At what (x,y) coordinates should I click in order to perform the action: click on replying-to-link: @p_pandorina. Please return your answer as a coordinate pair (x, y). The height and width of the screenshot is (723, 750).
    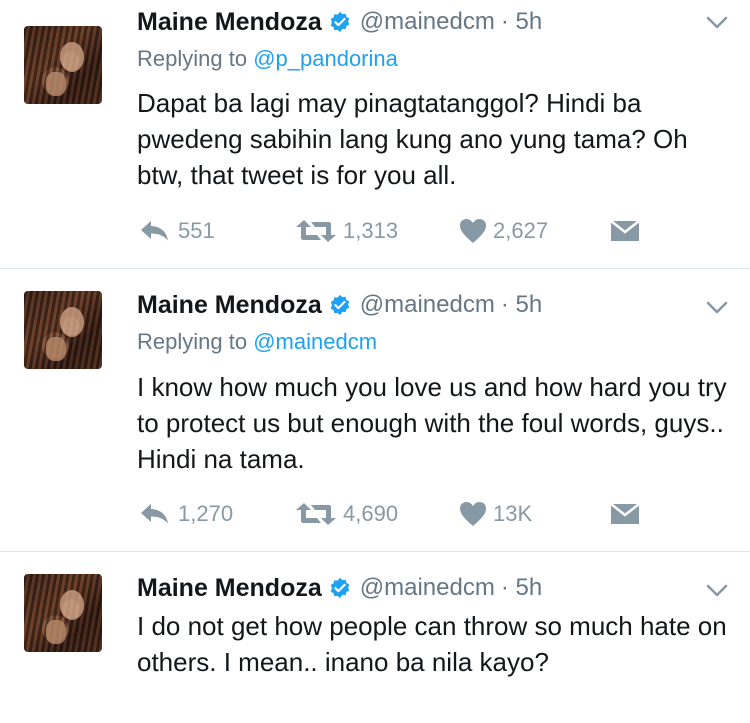
    Looking at the image, I should click on (325, 58).